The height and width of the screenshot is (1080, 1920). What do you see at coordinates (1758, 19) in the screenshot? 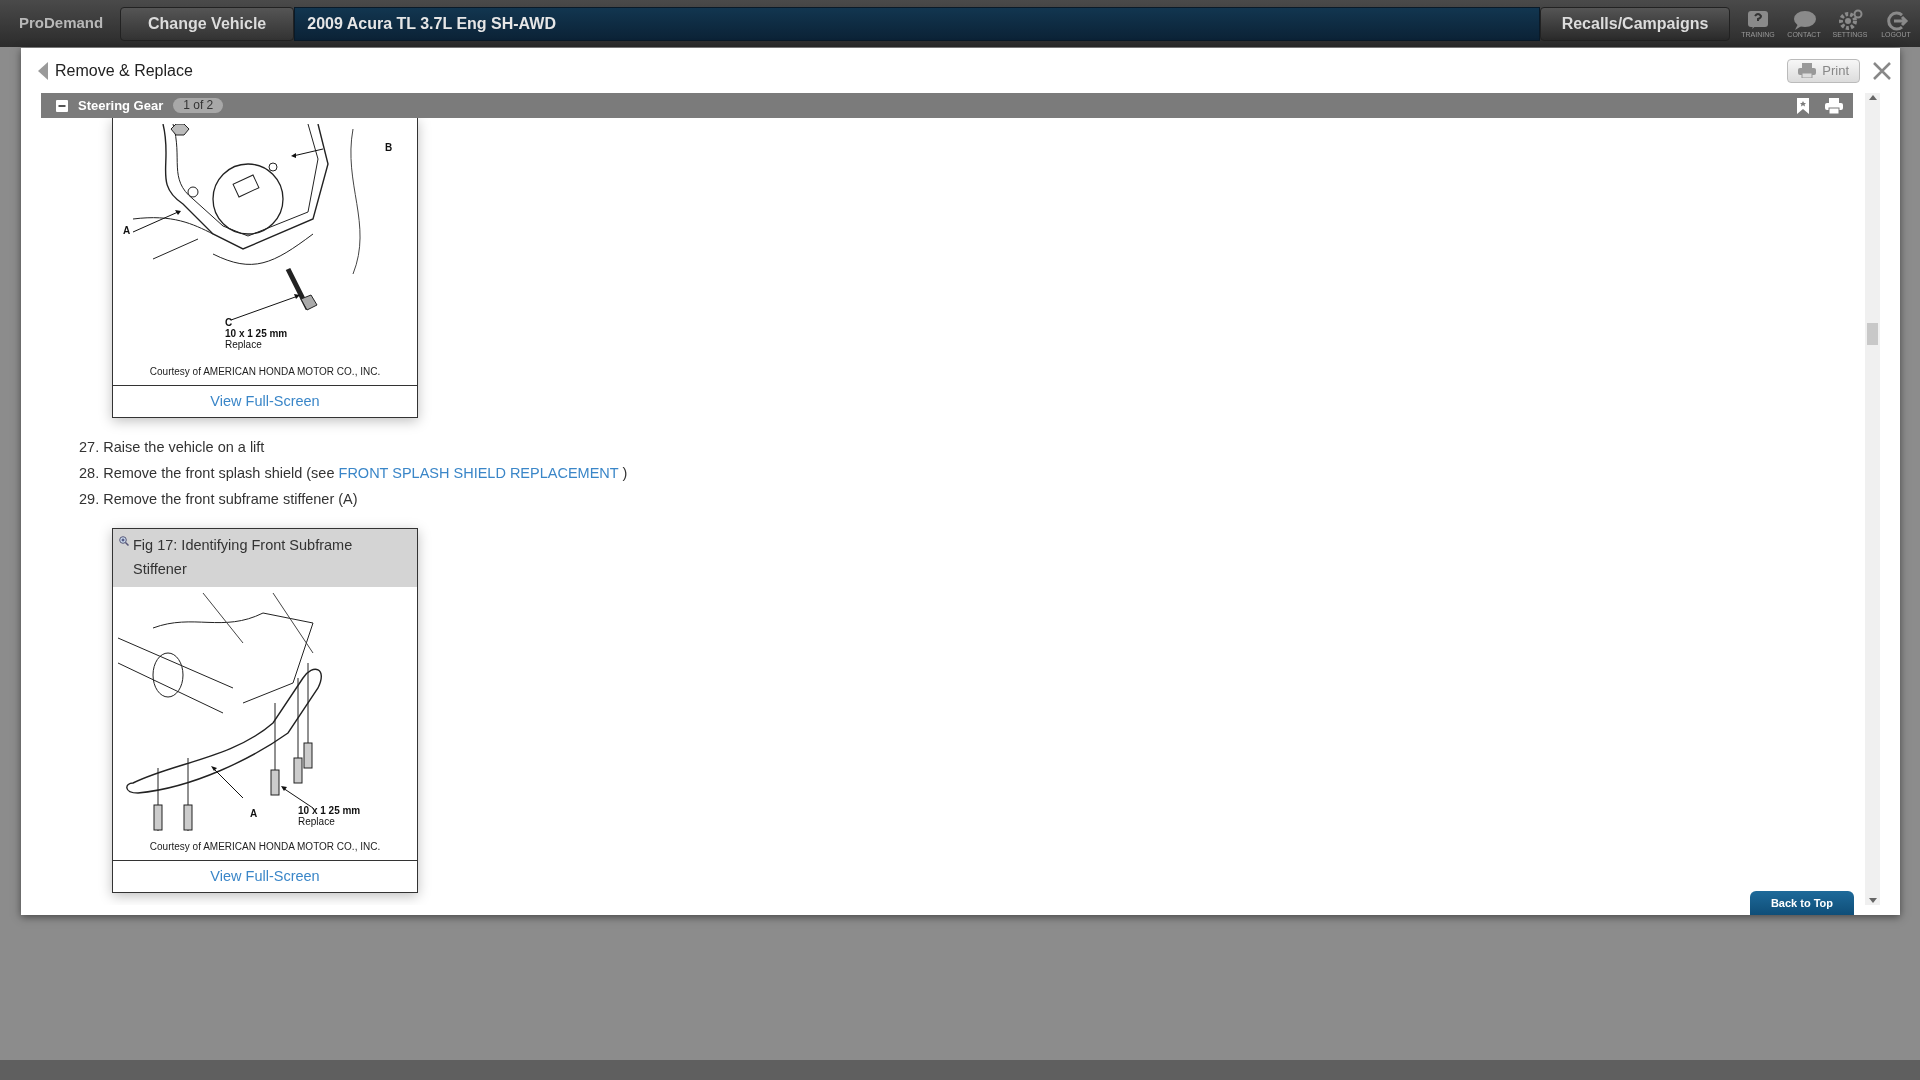
I see `help-icon` at bounding box center [1758, 19].